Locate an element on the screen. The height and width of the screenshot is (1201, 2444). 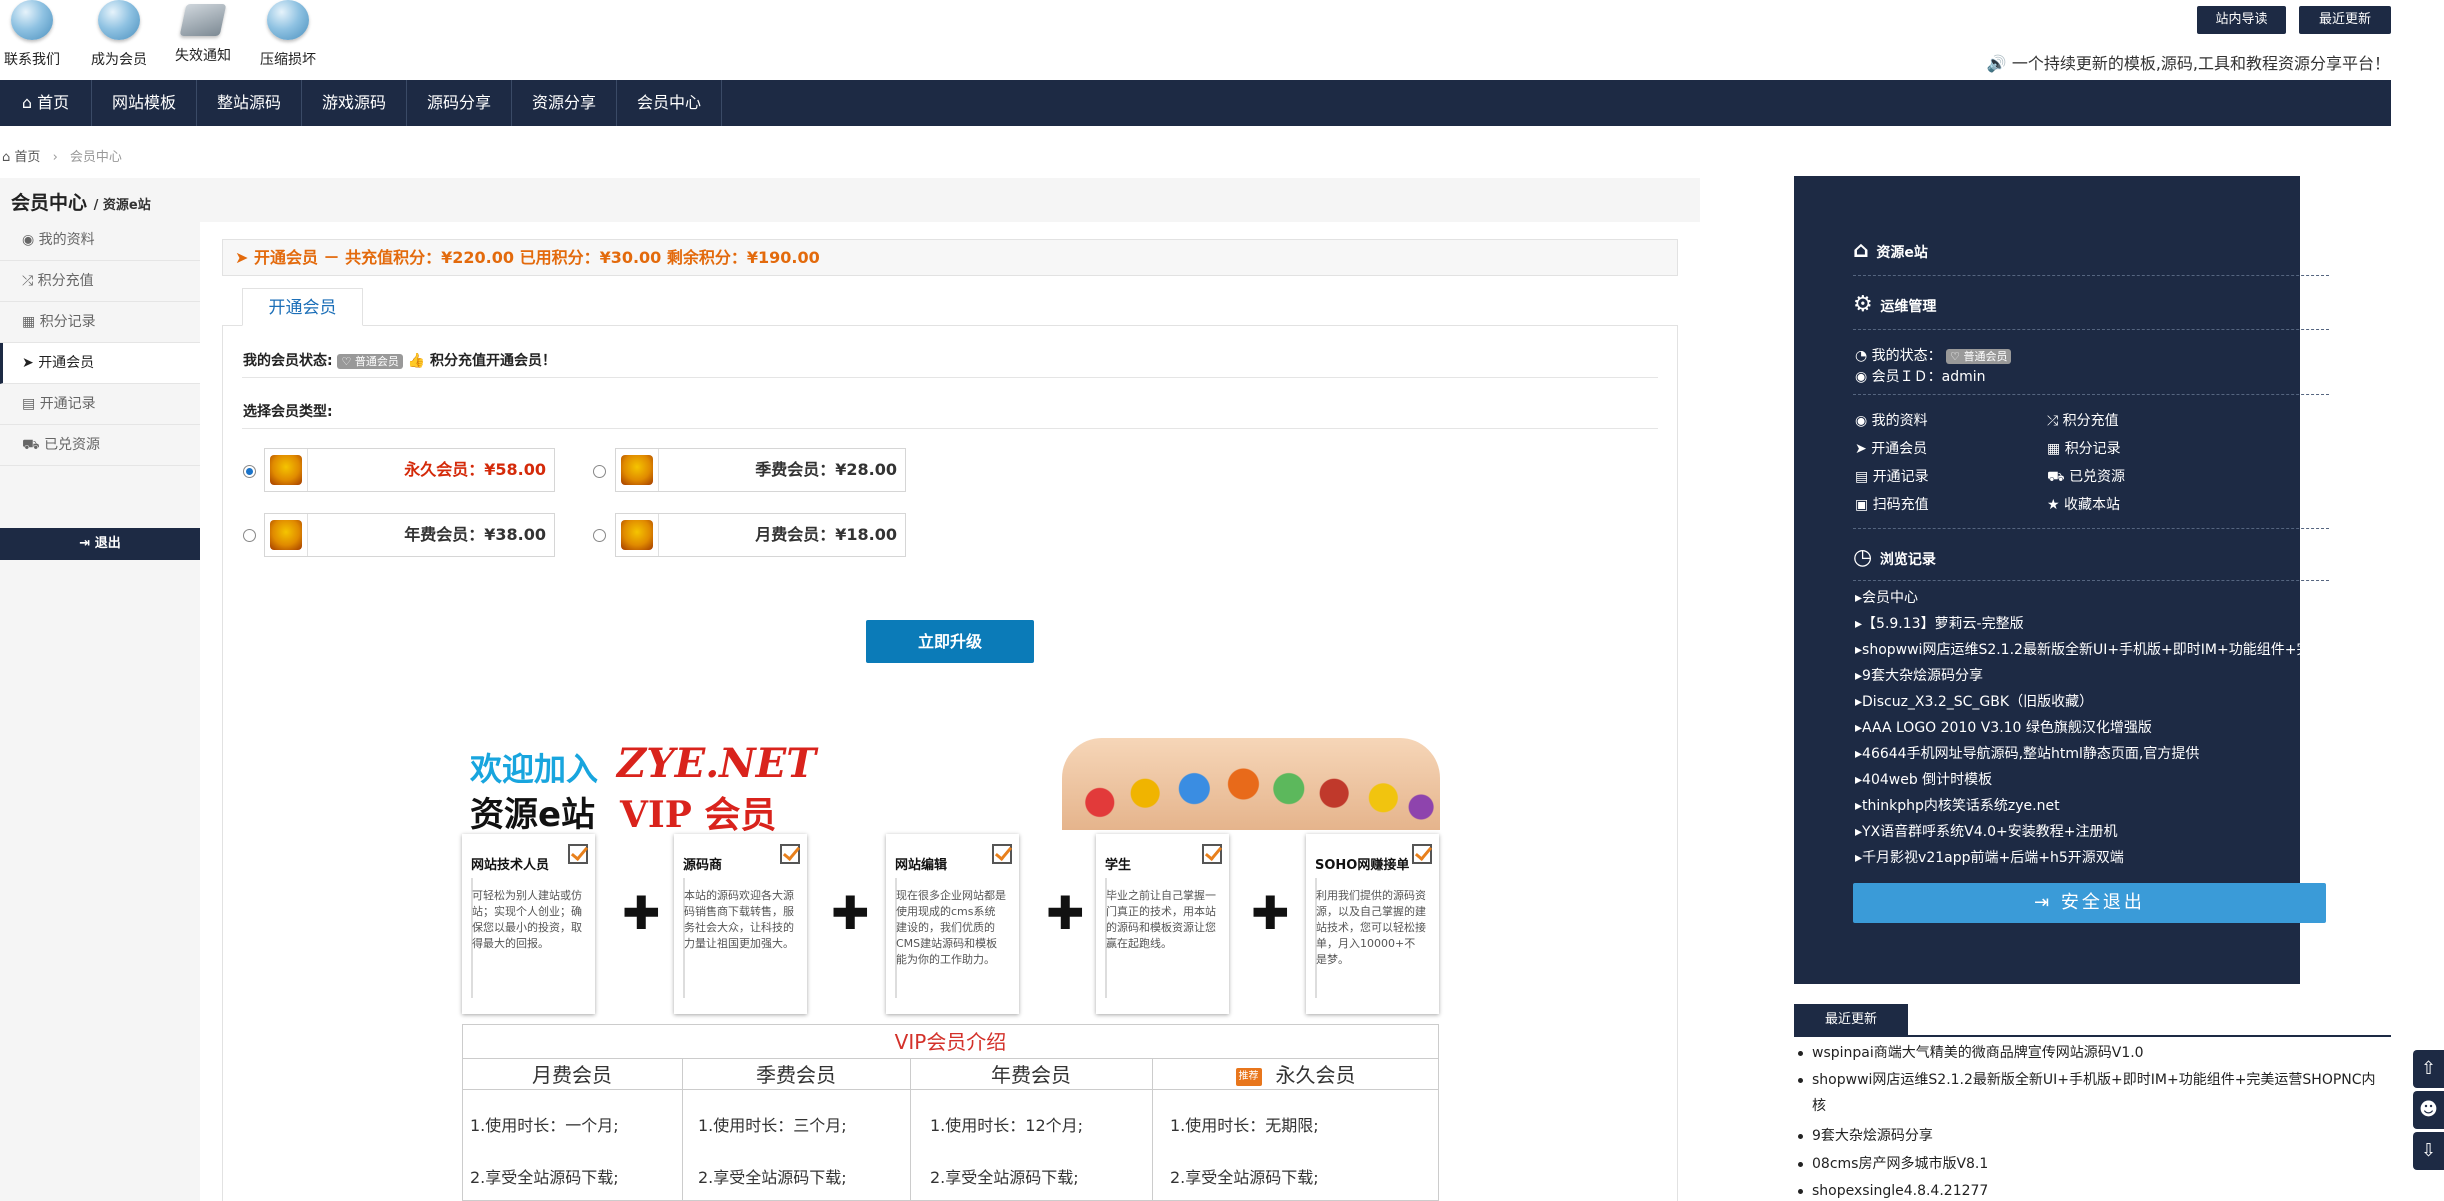
vip-option-monthly: 月费会员：¥18.00 is located at coordinates (760, 535).